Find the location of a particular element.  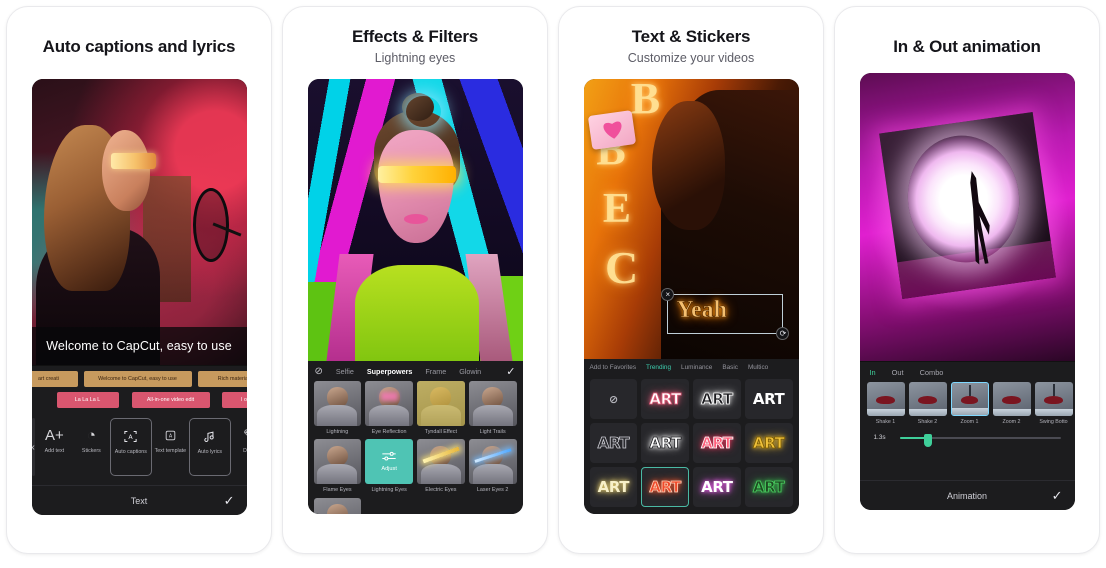

text-style-item-selected: ART is located at coordinates (665, 487).